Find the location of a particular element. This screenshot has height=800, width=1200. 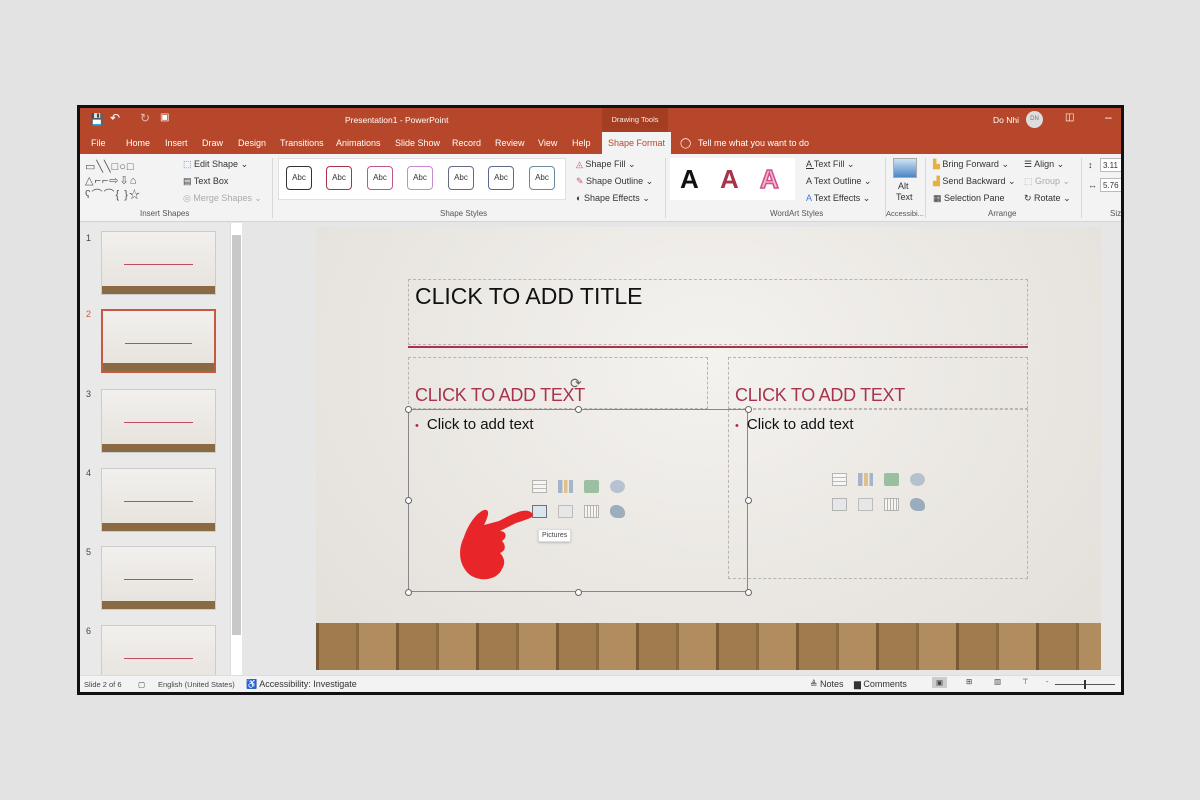

wordart-style-1: A is located at coordinates (689, 179).